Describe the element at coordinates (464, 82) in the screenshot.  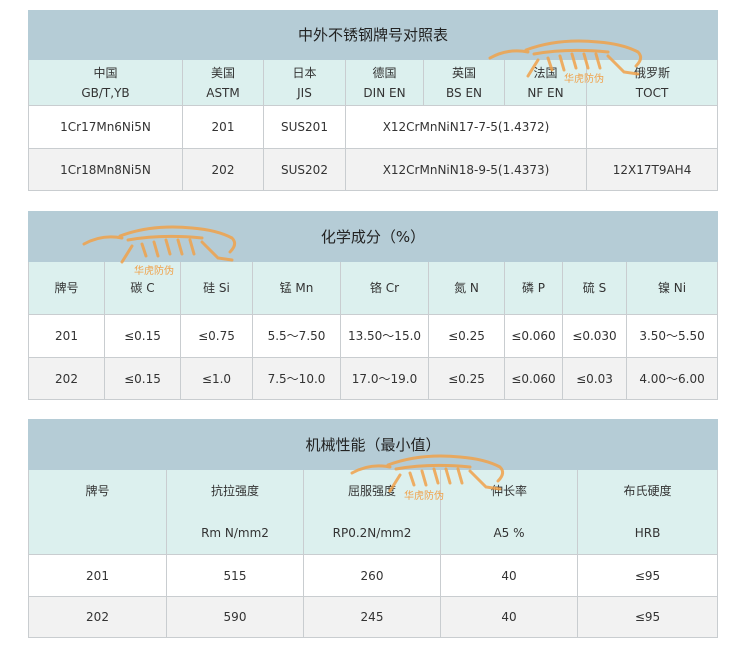
I see `header-uk: 英国 BS EN` at that location.